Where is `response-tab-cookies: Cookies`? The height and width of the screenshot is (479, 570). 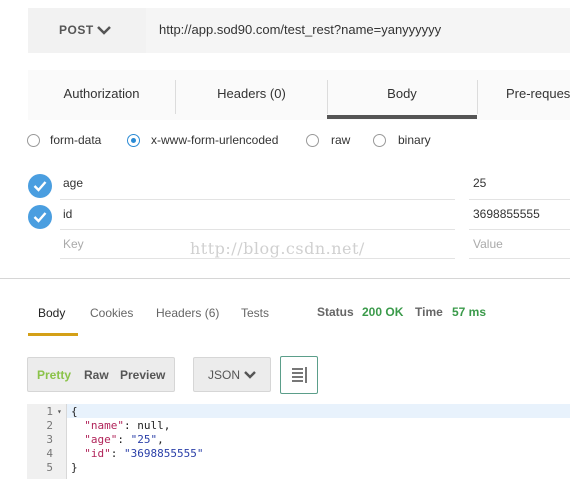 response-tab-cookies: Cookies is located at coordinates (111, 313).